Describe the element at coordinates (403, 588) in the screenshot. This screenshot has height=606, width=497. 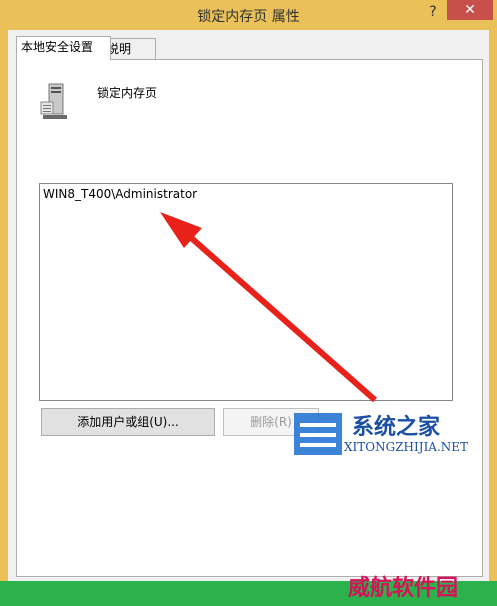
I see `watermark-site-2: 威航软件园` at that location.